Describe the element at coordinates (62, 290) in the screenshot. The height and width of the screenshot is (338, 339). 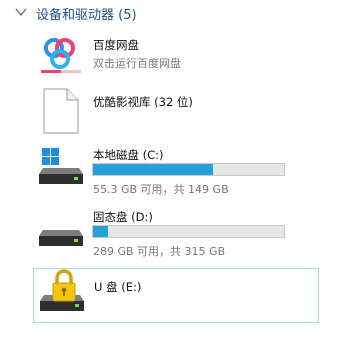
I see `locked-drive-icon` at that location.